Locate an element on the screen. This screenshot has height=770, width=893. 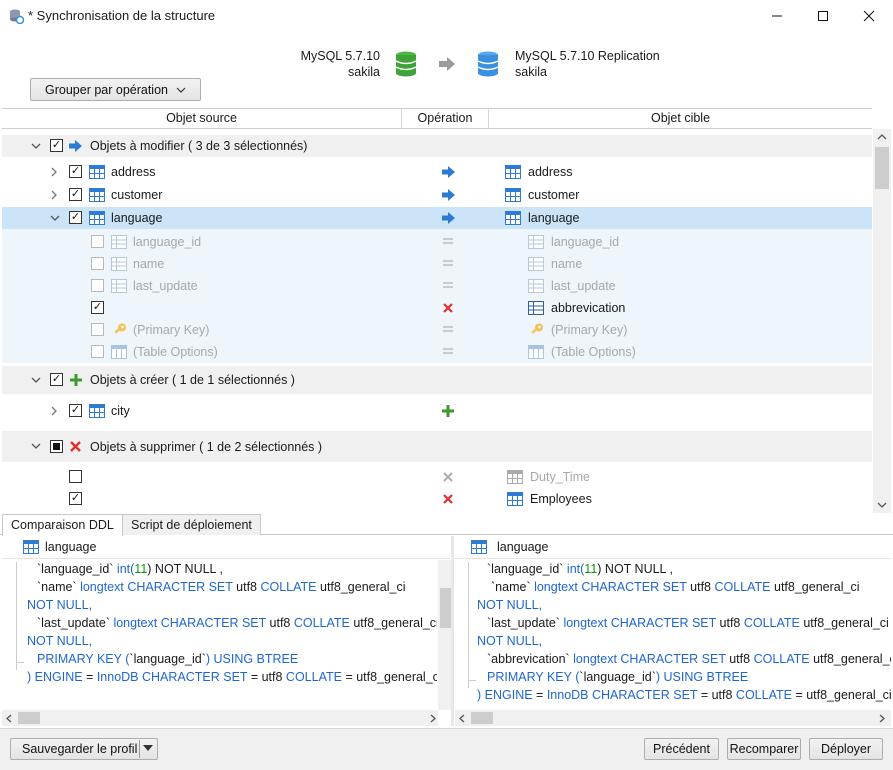
group-create-checkbox: ✓ is located at coordinates (56, 379).